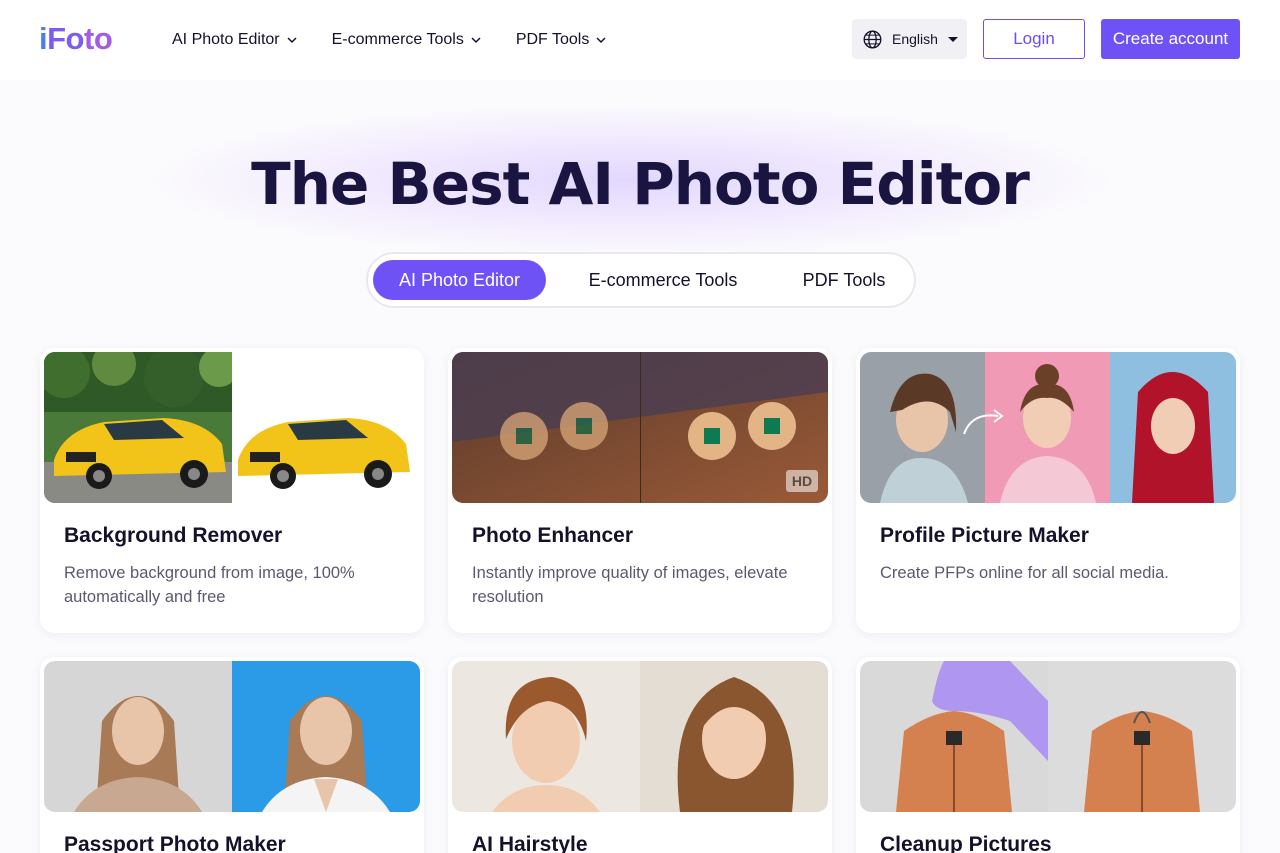  I want to click on nav-pdf-tools: PDF Tools, so click(561, 40).